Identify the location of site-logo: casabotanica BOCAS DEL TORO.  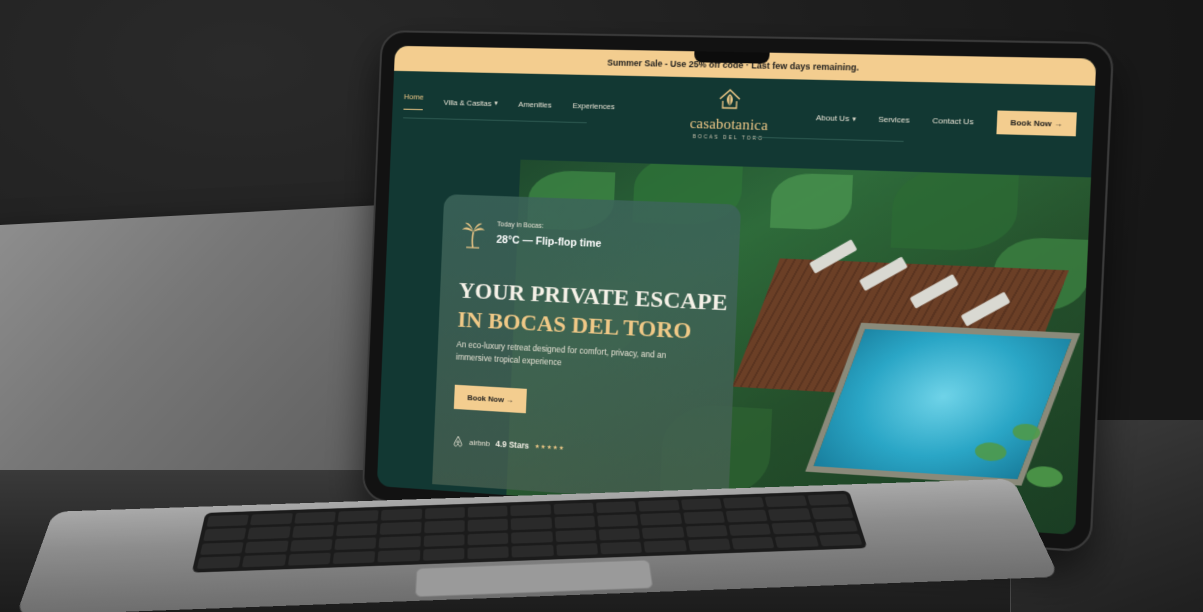
(729, 115).